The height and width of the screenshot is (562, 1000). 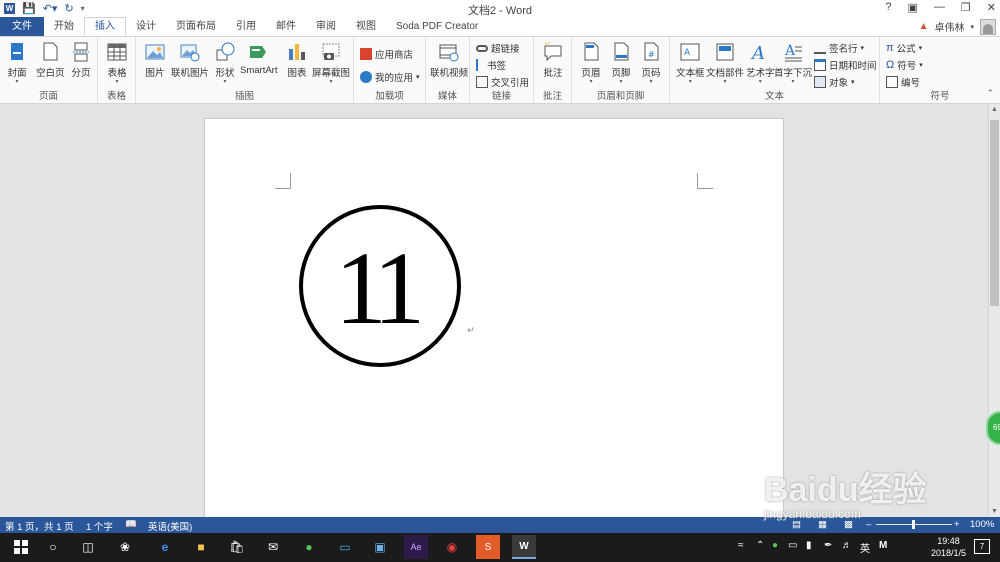 What do you see at coordinates (237, 547) in the screenshot?
I see `store-app-icon: 🛍` at bounding box center [237, 547].